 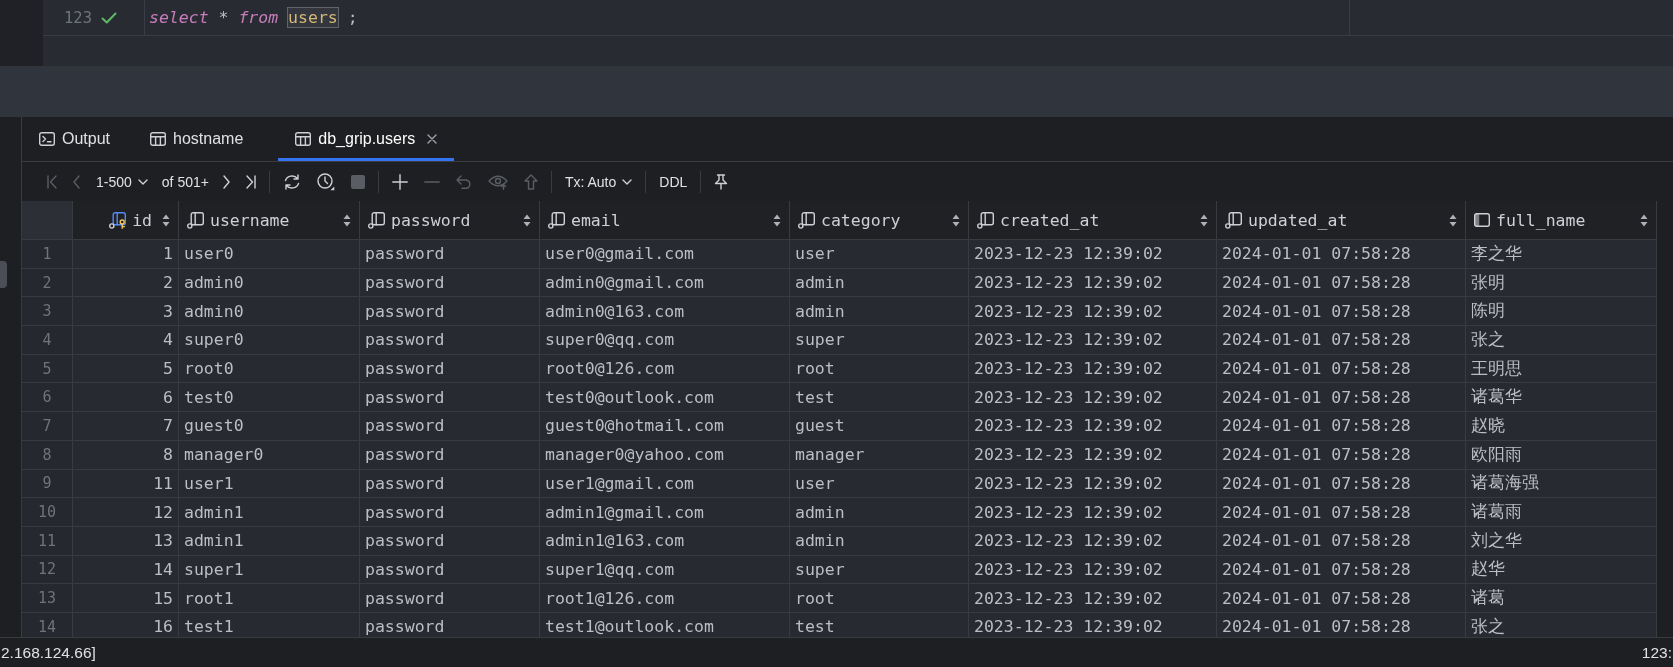 What do you see at coordinates (269, 624) in the screenshot?
I see `table-cell: test1` at bounding box center [269, 624].